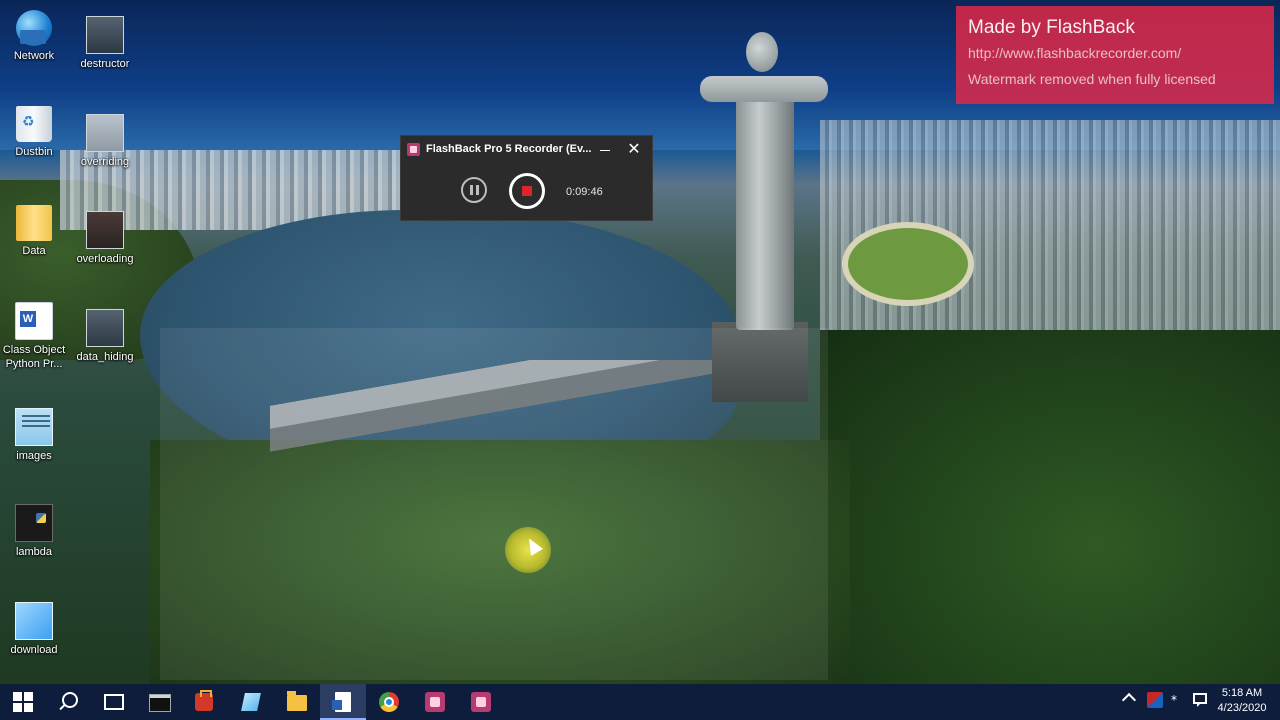 This screenshot has height=720, width=1280. I want to click on desktop-icon-lambda: lambda, so click(36, 531).